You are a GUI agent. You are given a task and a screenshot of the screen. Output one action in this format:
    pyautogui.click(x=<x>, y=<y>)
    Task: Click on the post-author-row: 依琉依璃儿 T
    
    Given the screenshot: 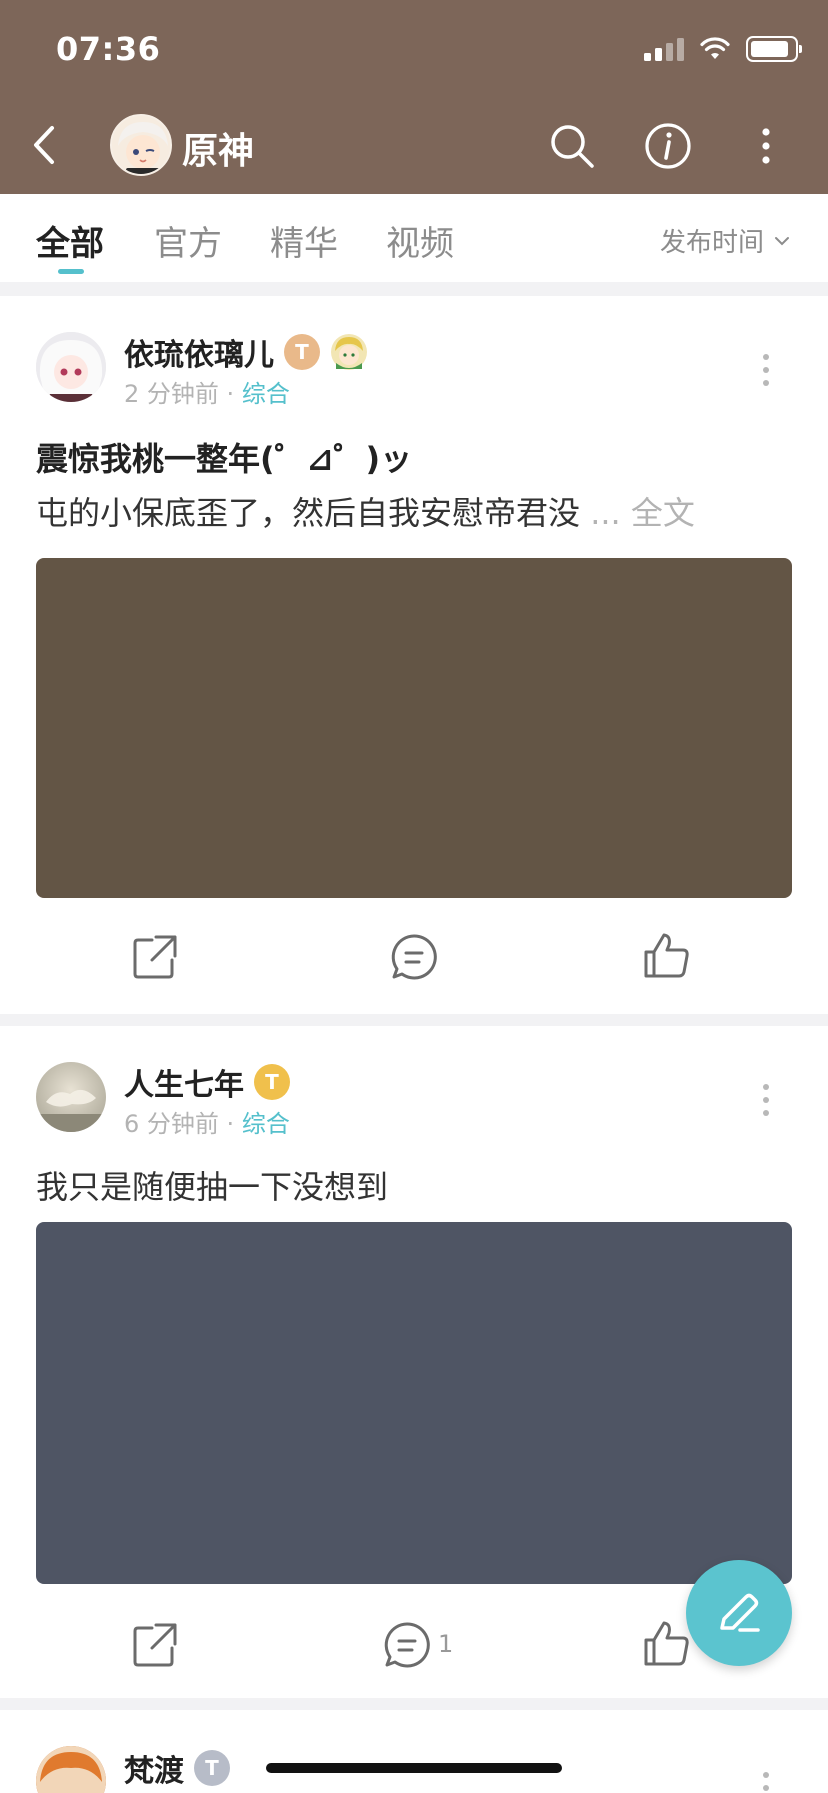 What is the action you would take?
    pyautogui.click(x=246, y=352)
    